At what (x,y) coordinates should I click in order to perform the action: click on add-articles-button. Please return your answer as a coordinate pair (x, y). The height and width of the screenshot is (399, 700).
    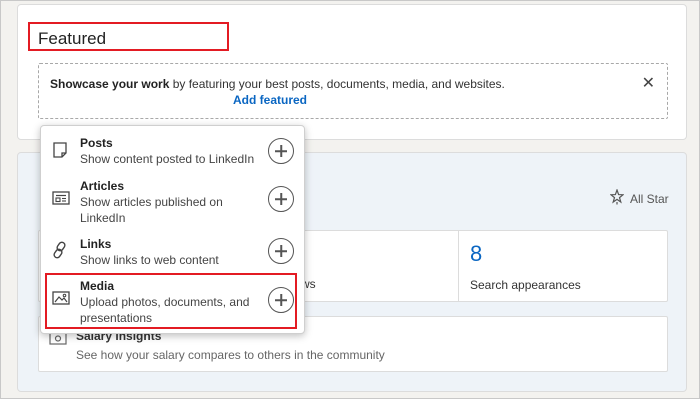
    Looking at the image, I should click on (281, 199).